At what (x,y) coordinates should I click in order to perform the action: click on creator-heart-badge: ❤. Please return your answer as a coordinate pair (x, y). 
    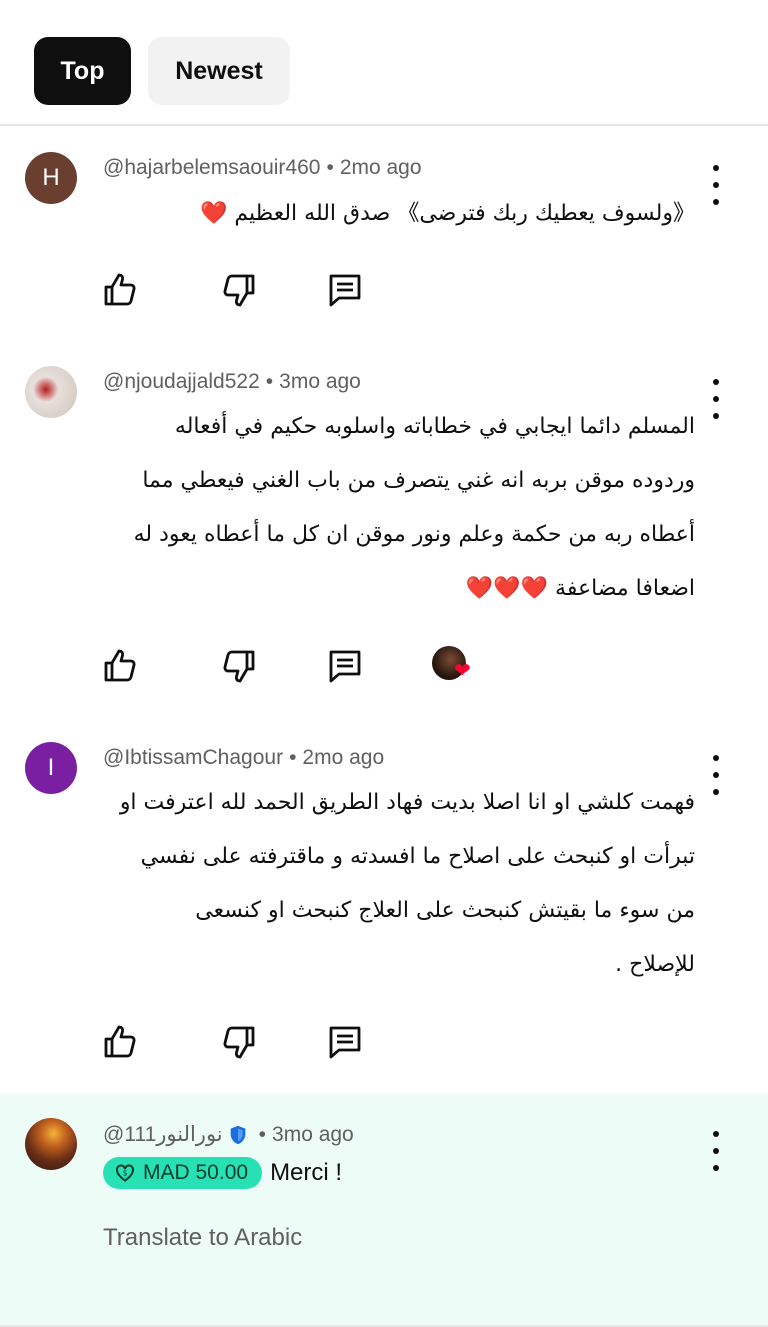
    Looking at the image, I should click on (454, 668).